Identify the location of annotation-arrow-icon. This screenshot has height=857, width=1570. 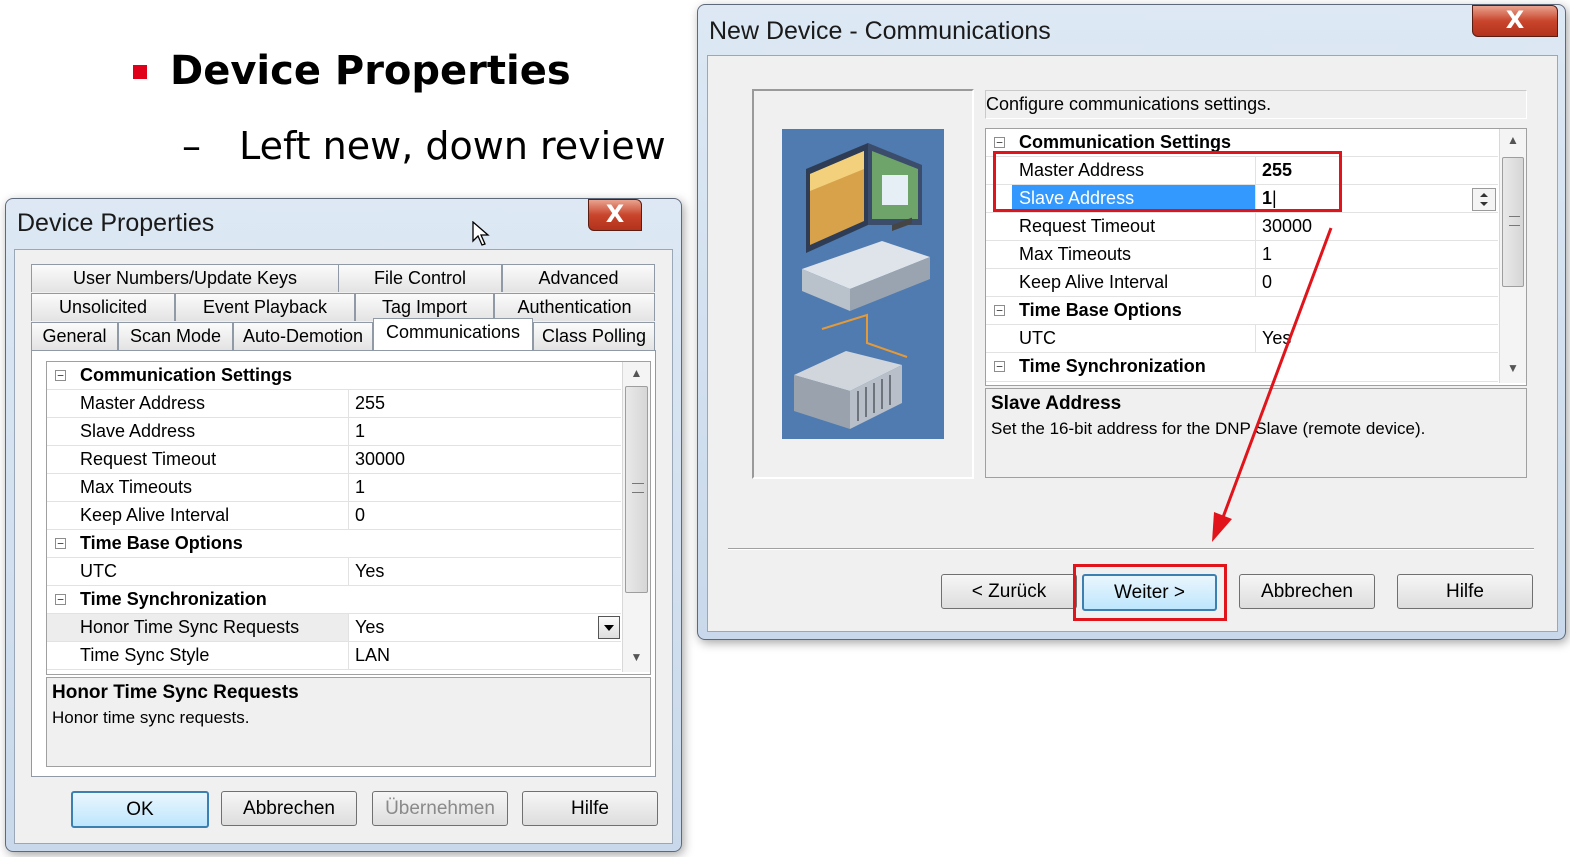
(1272, 384).